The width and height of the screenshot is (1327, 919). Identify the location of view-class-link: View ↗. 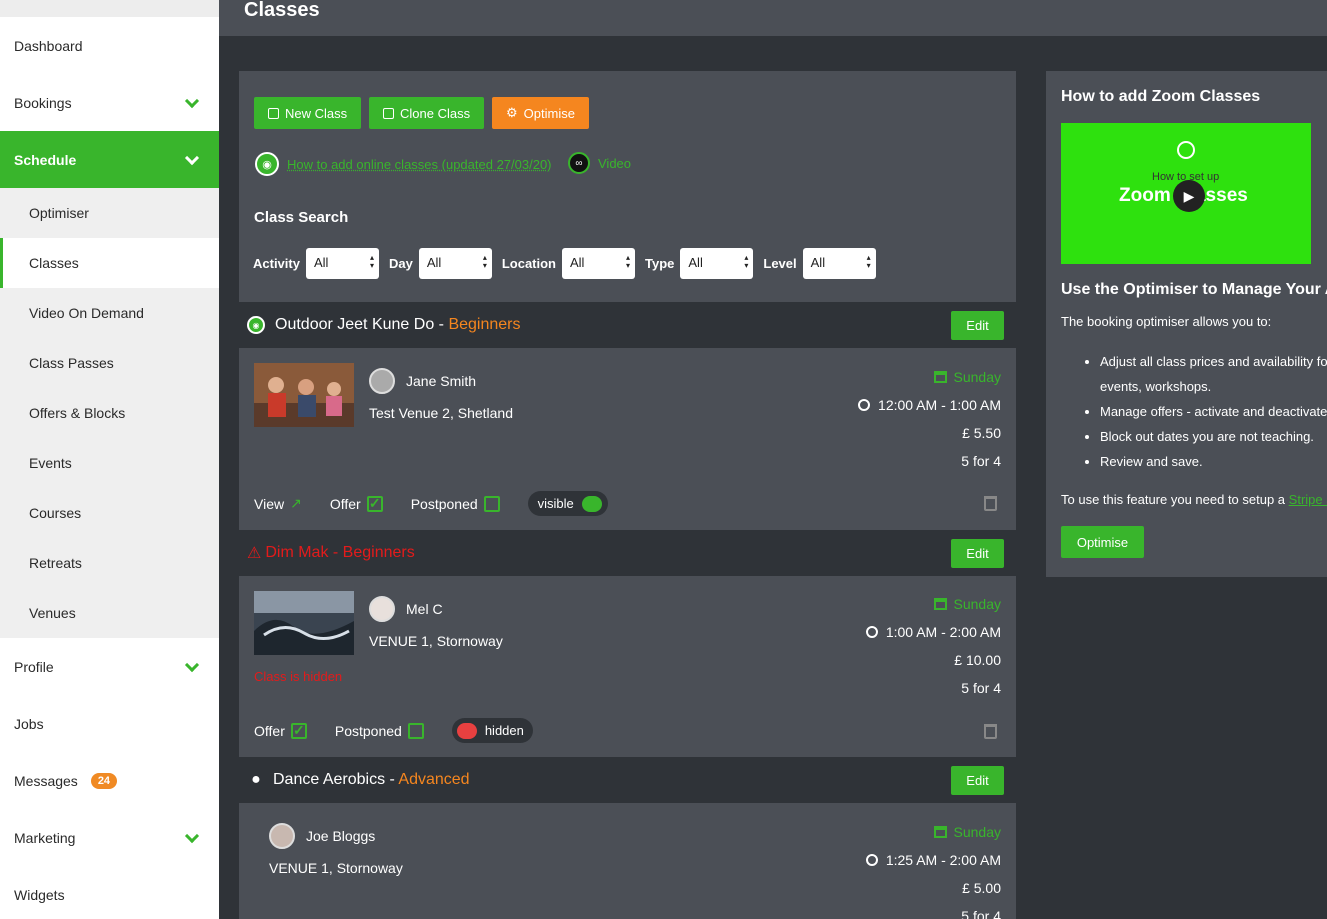
(278, 503).